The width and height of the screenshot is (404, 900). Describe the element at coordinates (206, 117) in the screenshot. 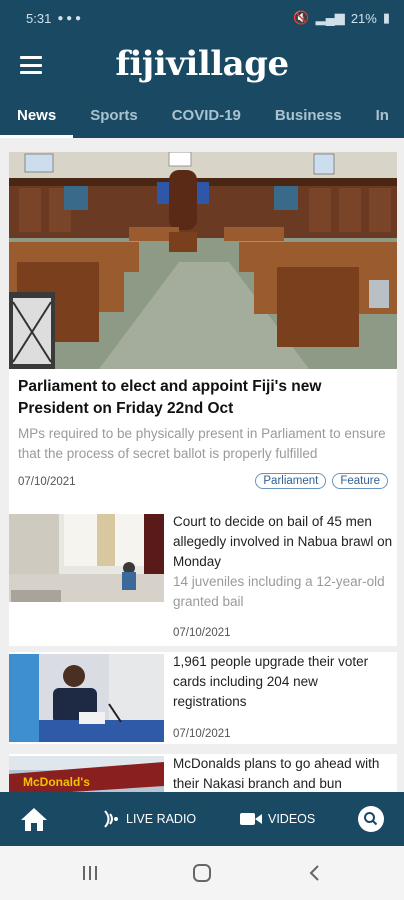

I see `tab-covid-19: COVID-19` at that location.